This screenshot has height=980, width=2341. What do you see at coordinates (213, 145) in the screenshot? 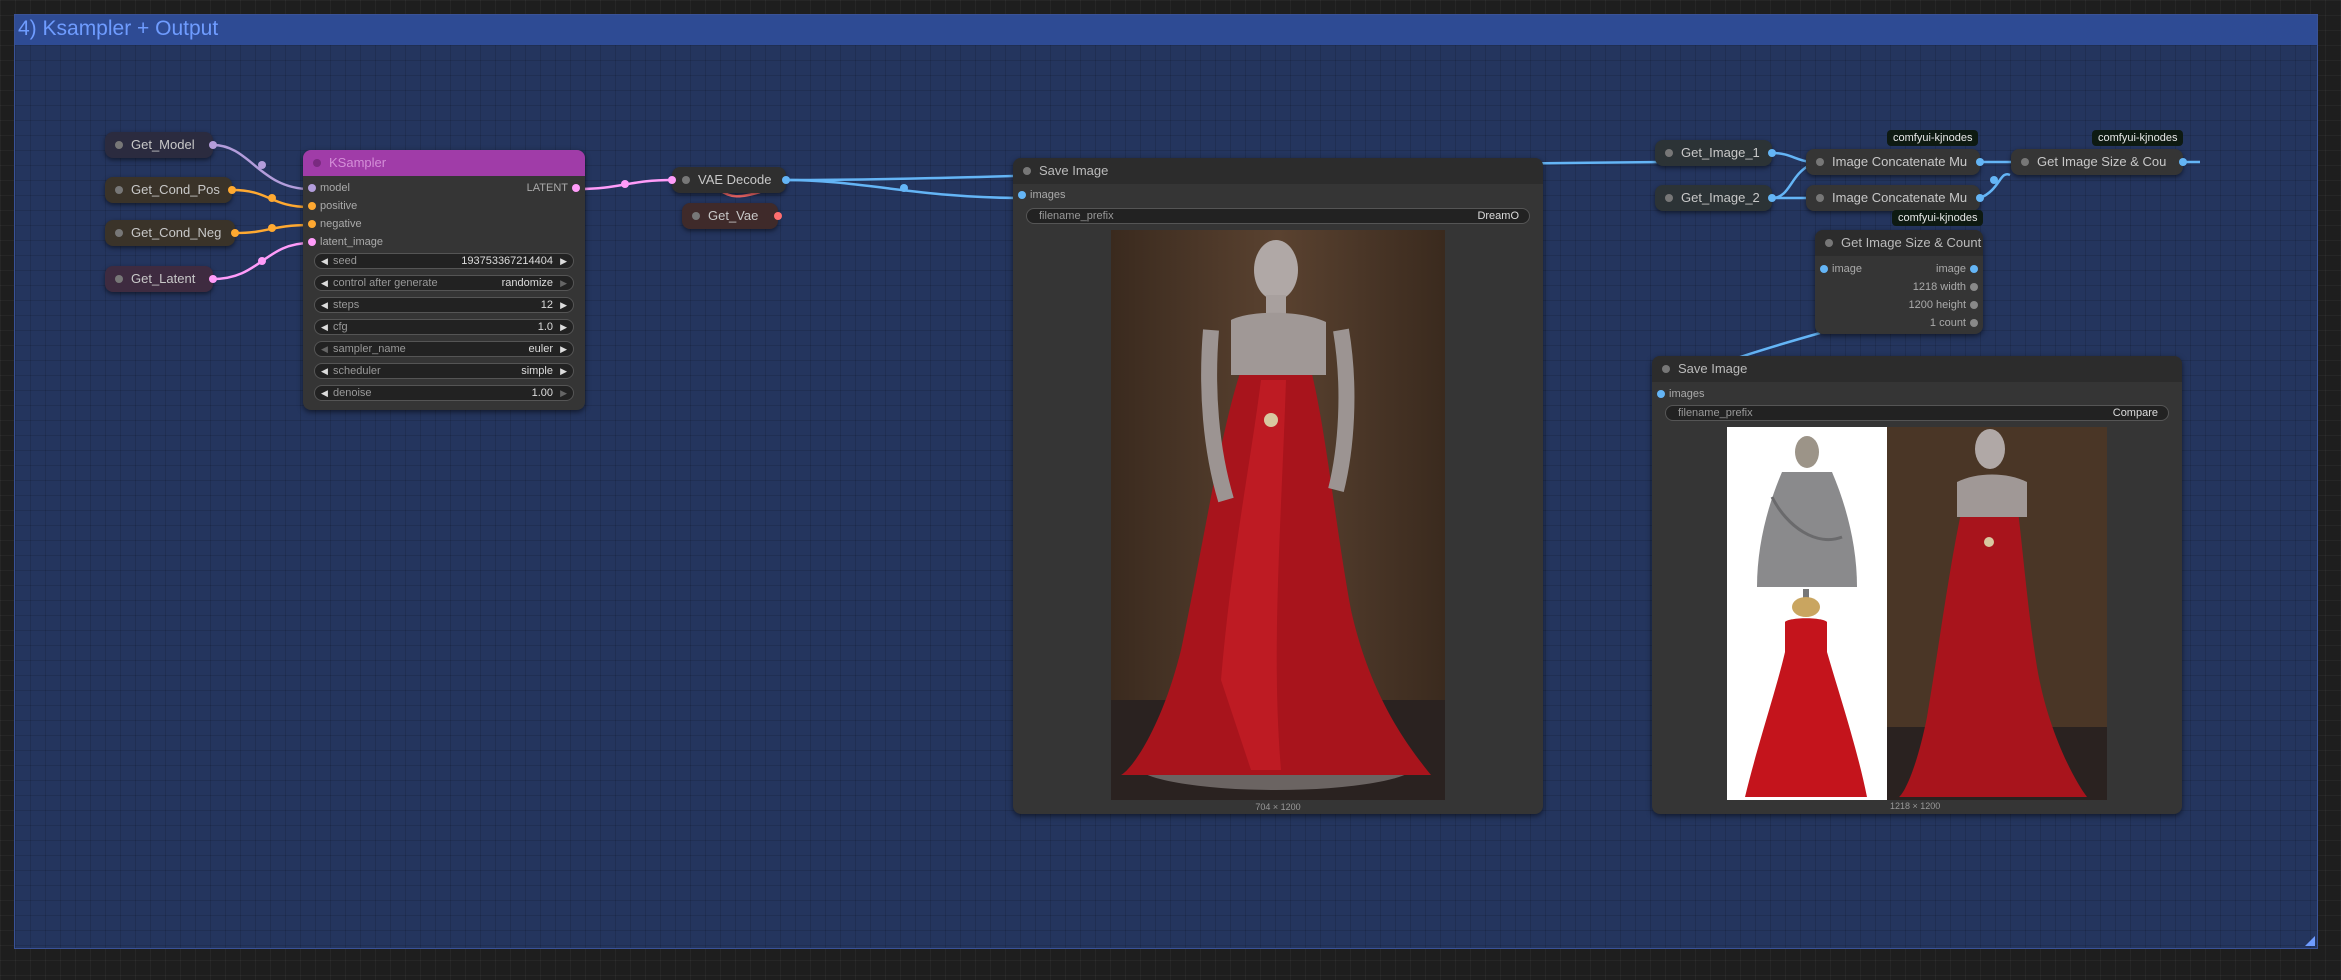
I see `output-port-model` at bounding box center [213, 145].